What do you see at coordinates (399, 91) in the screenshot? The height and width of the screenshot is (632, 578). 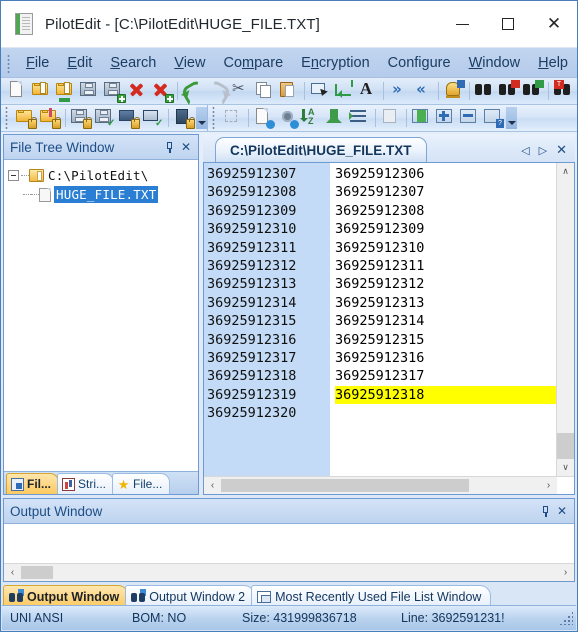 I see `next-bookmark-icon: »` at bounding box center [399, 91].